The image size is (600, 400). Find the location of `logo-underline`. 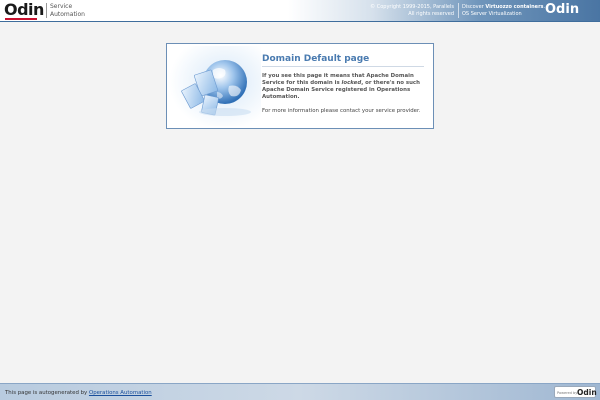

logo-underline is located at coordinates (21, 19).